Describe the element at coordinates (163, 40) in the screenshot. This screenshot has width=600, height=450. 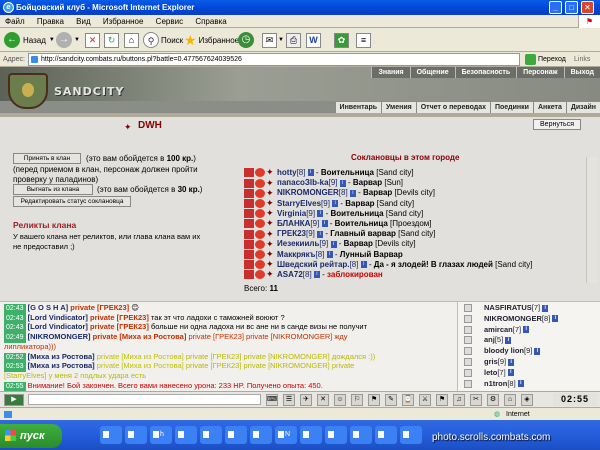
I see `search-button: ⚲ Поиск` at that location.